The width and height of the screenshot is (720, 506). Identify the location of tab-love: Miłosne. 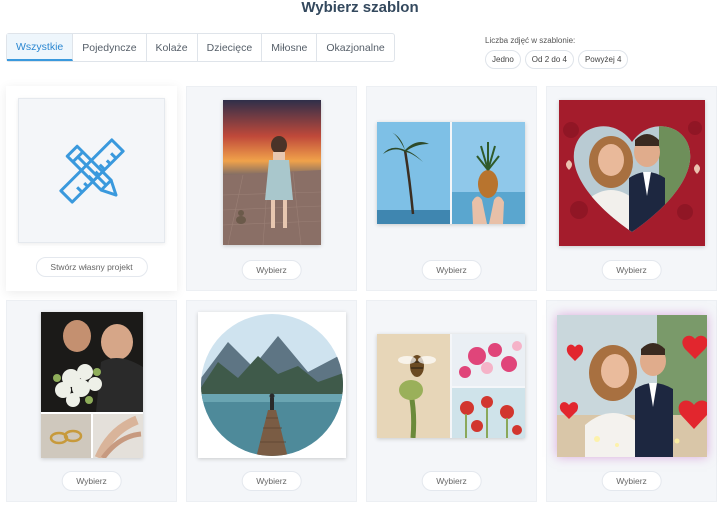
(290, 47).